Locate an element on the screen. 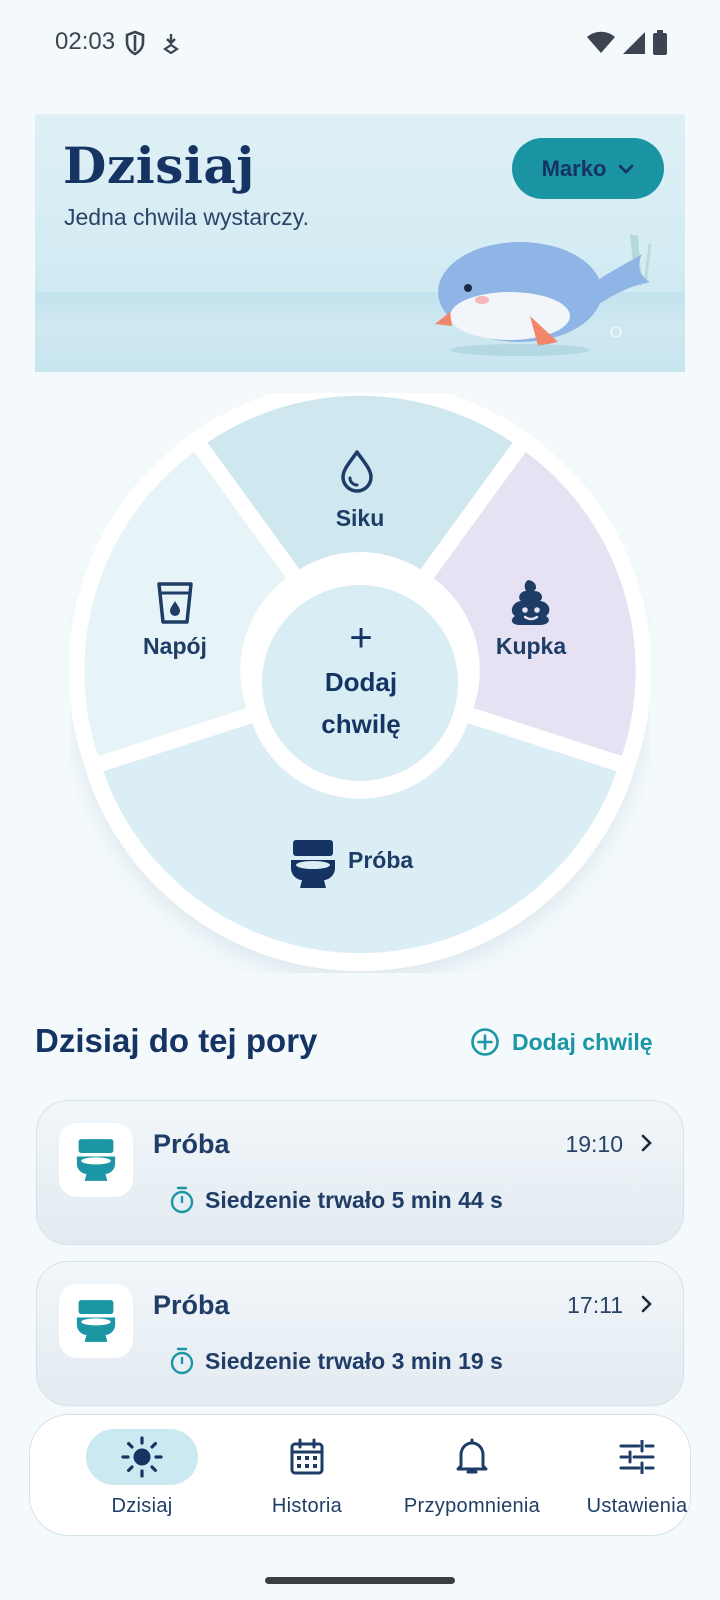  add-moment-link: Dodaj chwilę is located at coordinates (561, 1042).